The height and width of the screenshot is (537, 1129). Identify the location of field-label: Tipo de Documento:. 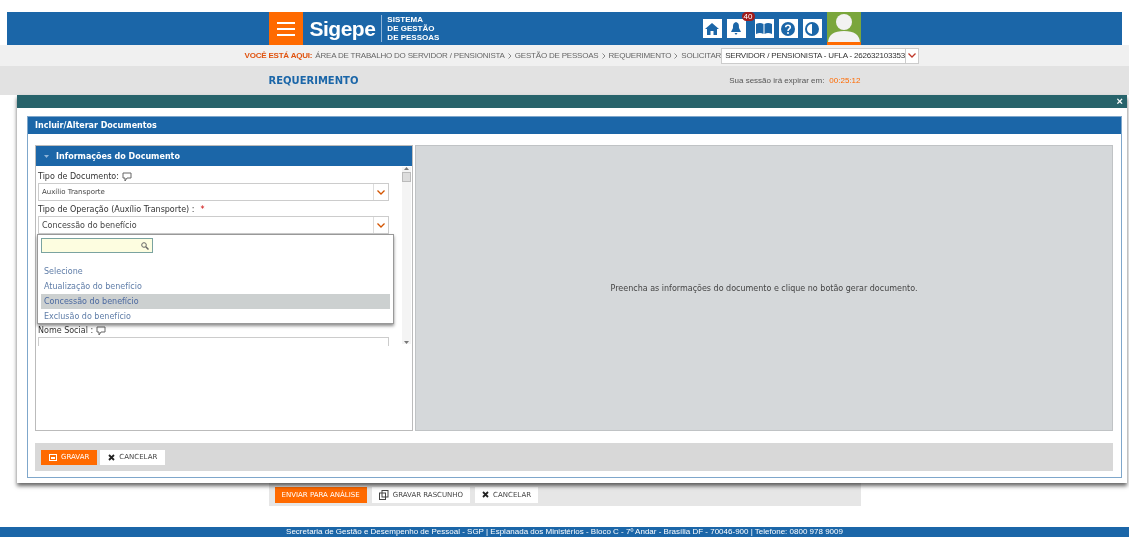
(78, 176).